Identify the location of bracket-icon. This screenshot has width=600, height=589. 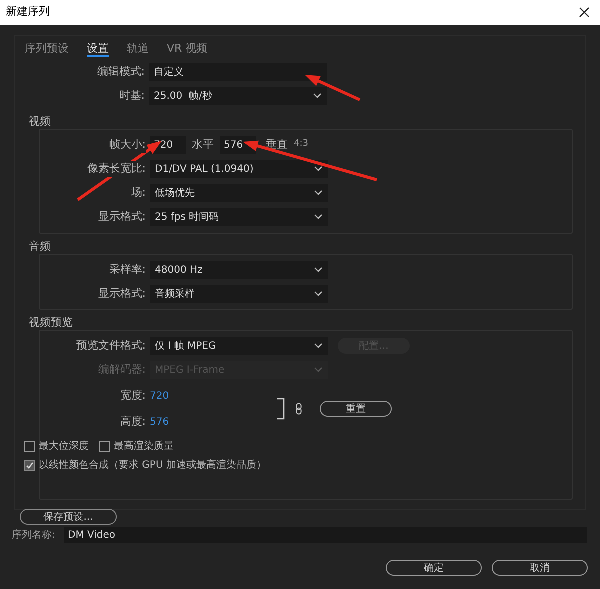
(281, 409).